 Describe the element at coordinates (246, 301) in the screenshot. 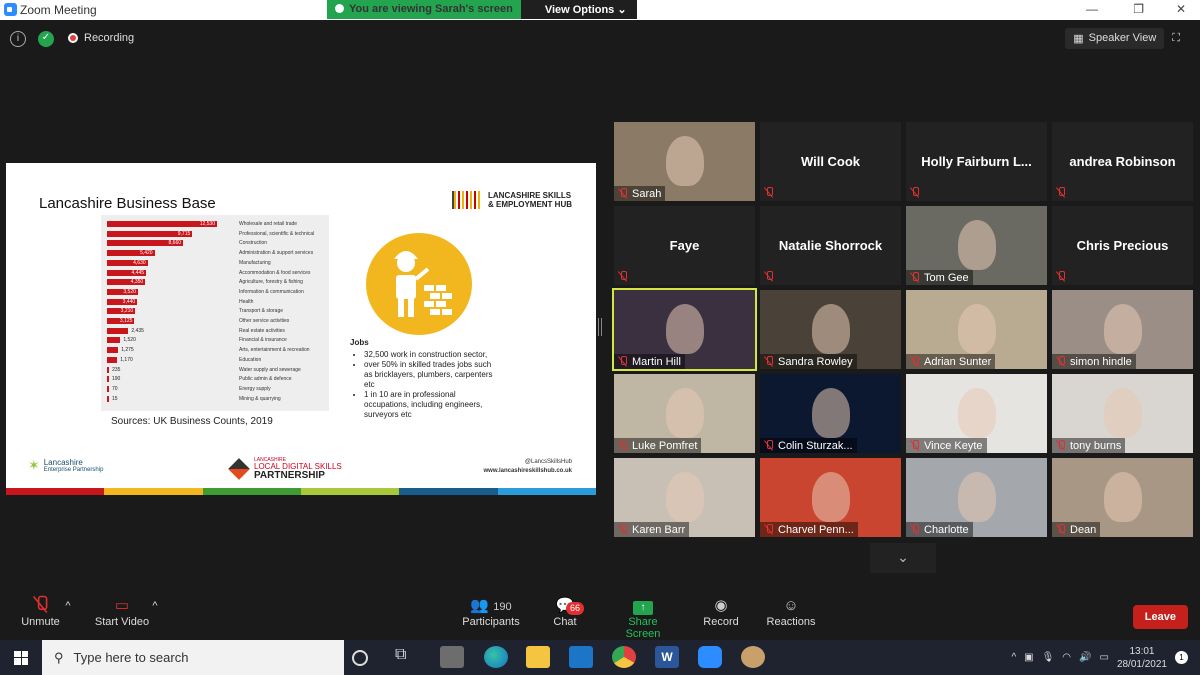

I see `chart-category-label: Health` at that location.